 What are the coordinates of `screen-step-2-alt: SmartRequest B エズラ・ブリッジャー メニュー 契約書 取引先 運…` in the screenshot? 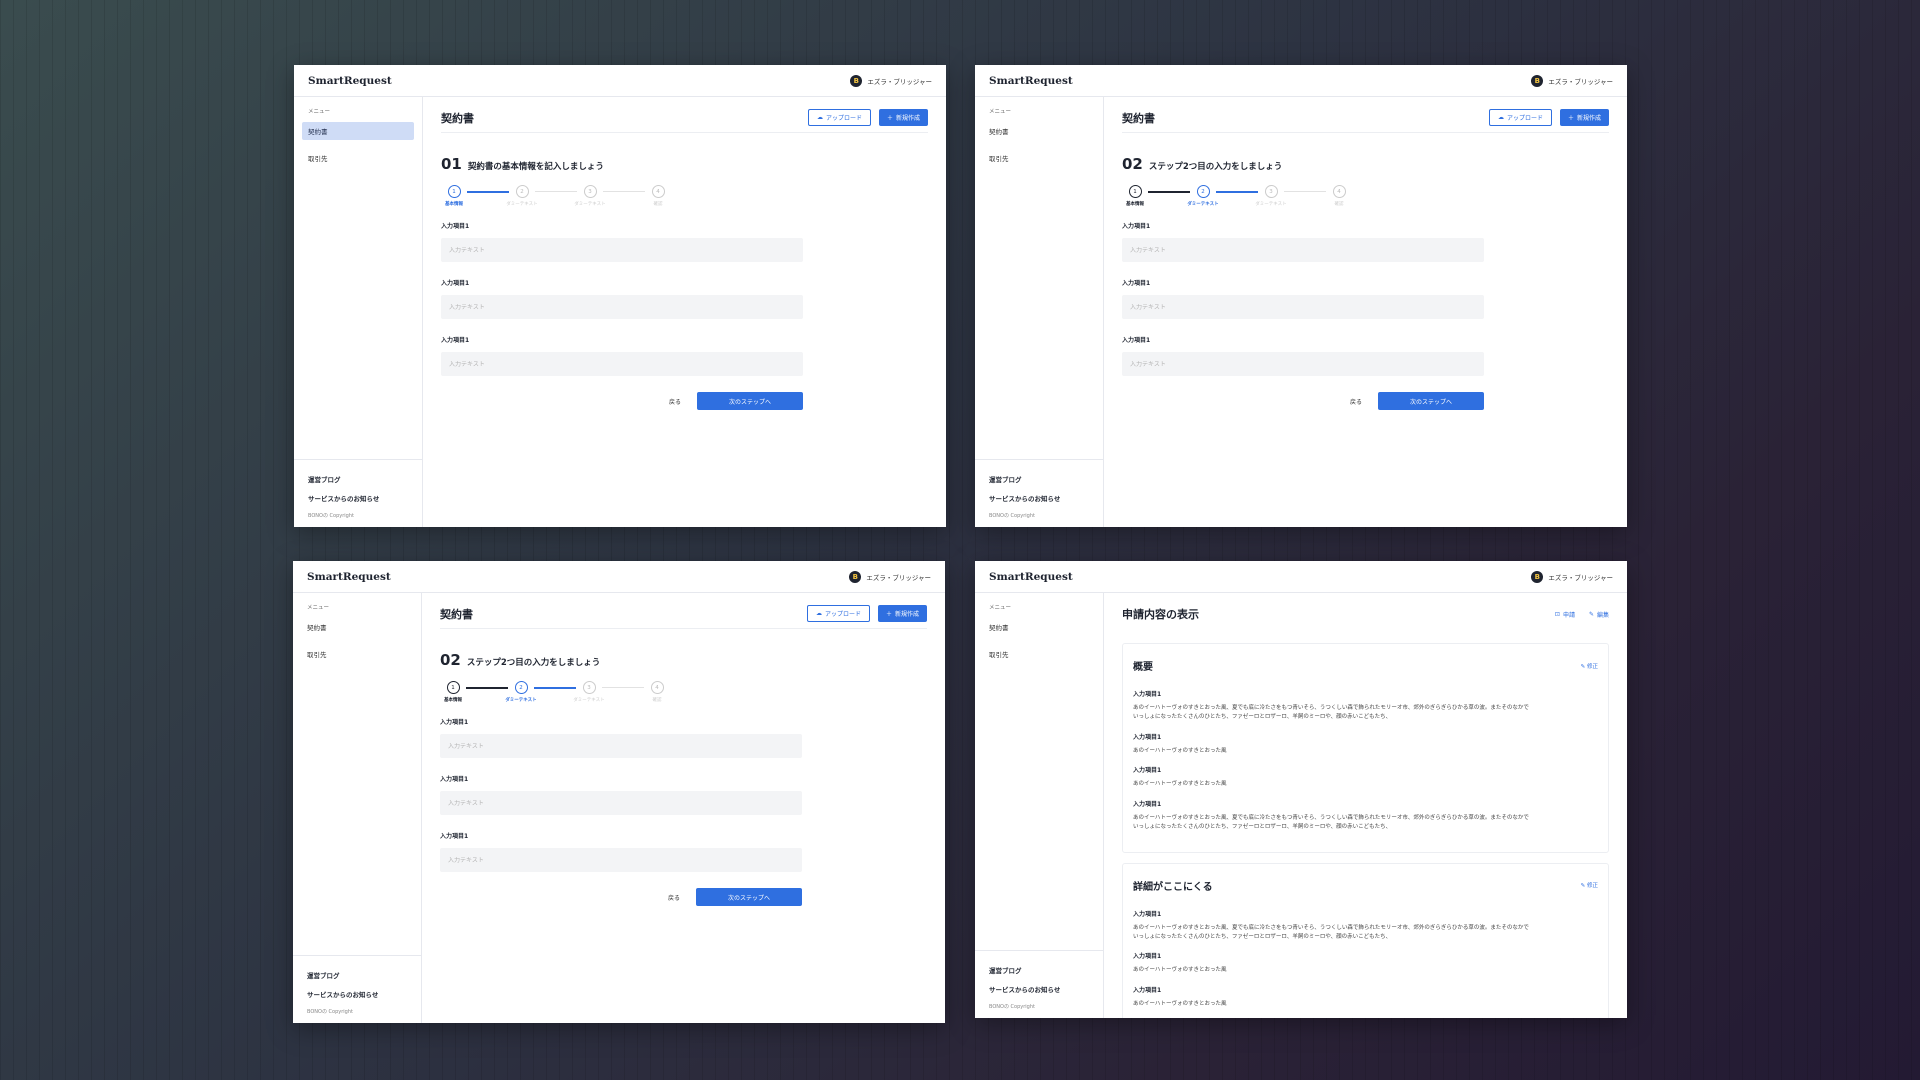 It's located at (619, 792).